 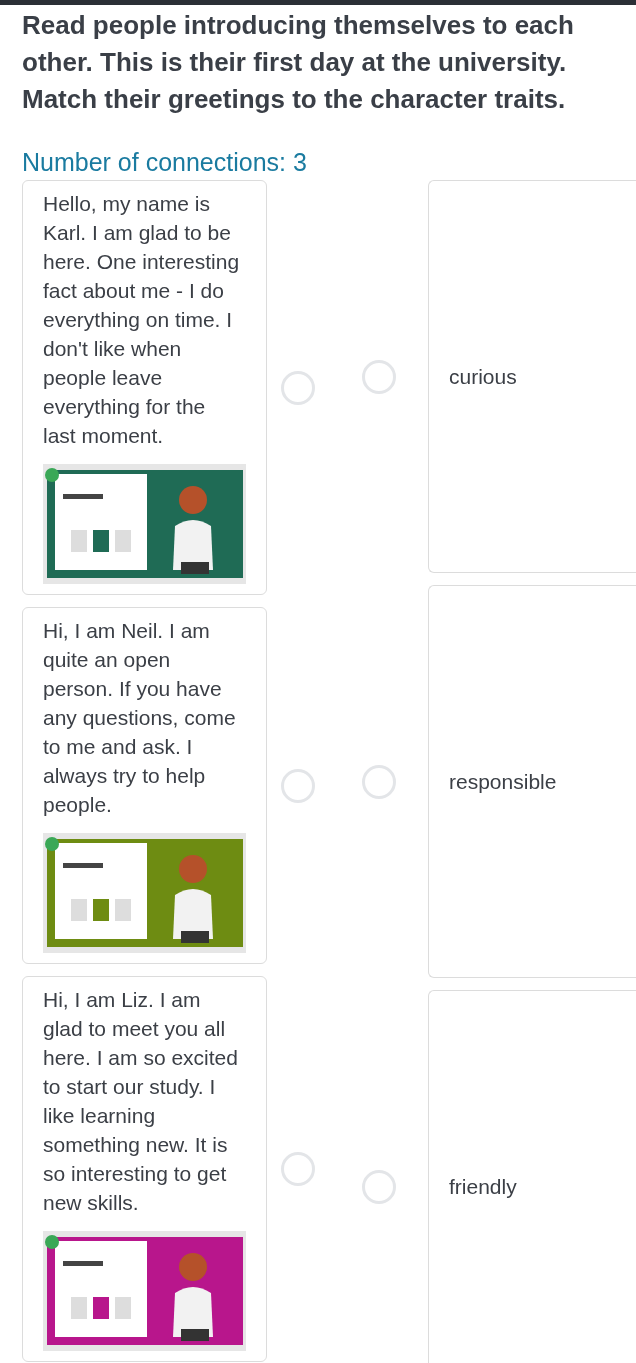 What do you see at coordinates (165, 162) in the screenshot?
I see `connections-count: Number of connections: 3` at bounding box center [165, 162].